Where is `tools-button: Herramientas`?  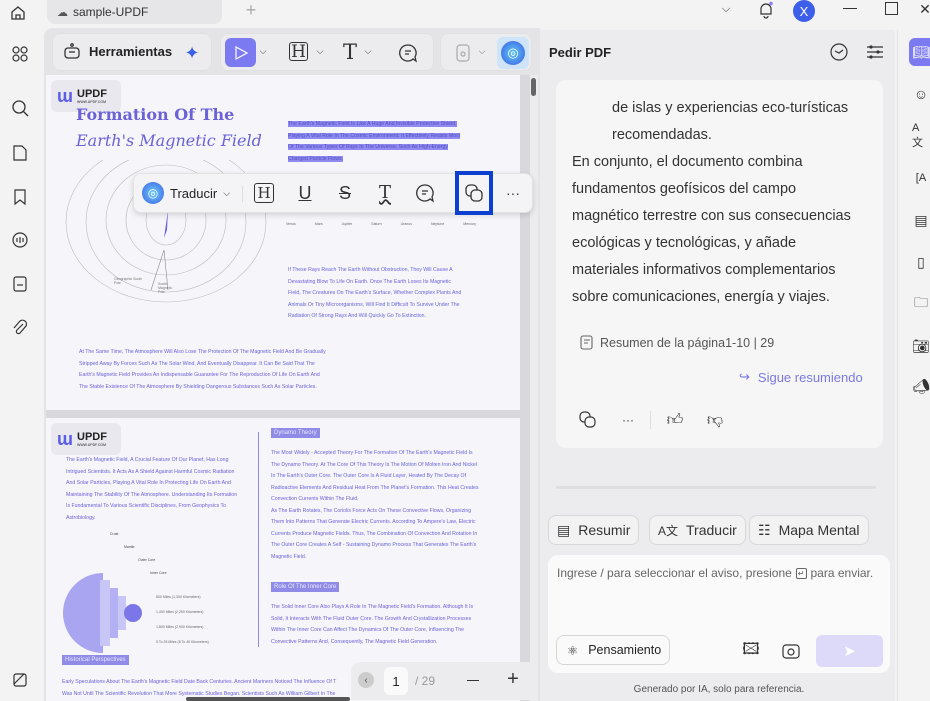
tools-button: Herramientas is located at coordinates (117, 51).